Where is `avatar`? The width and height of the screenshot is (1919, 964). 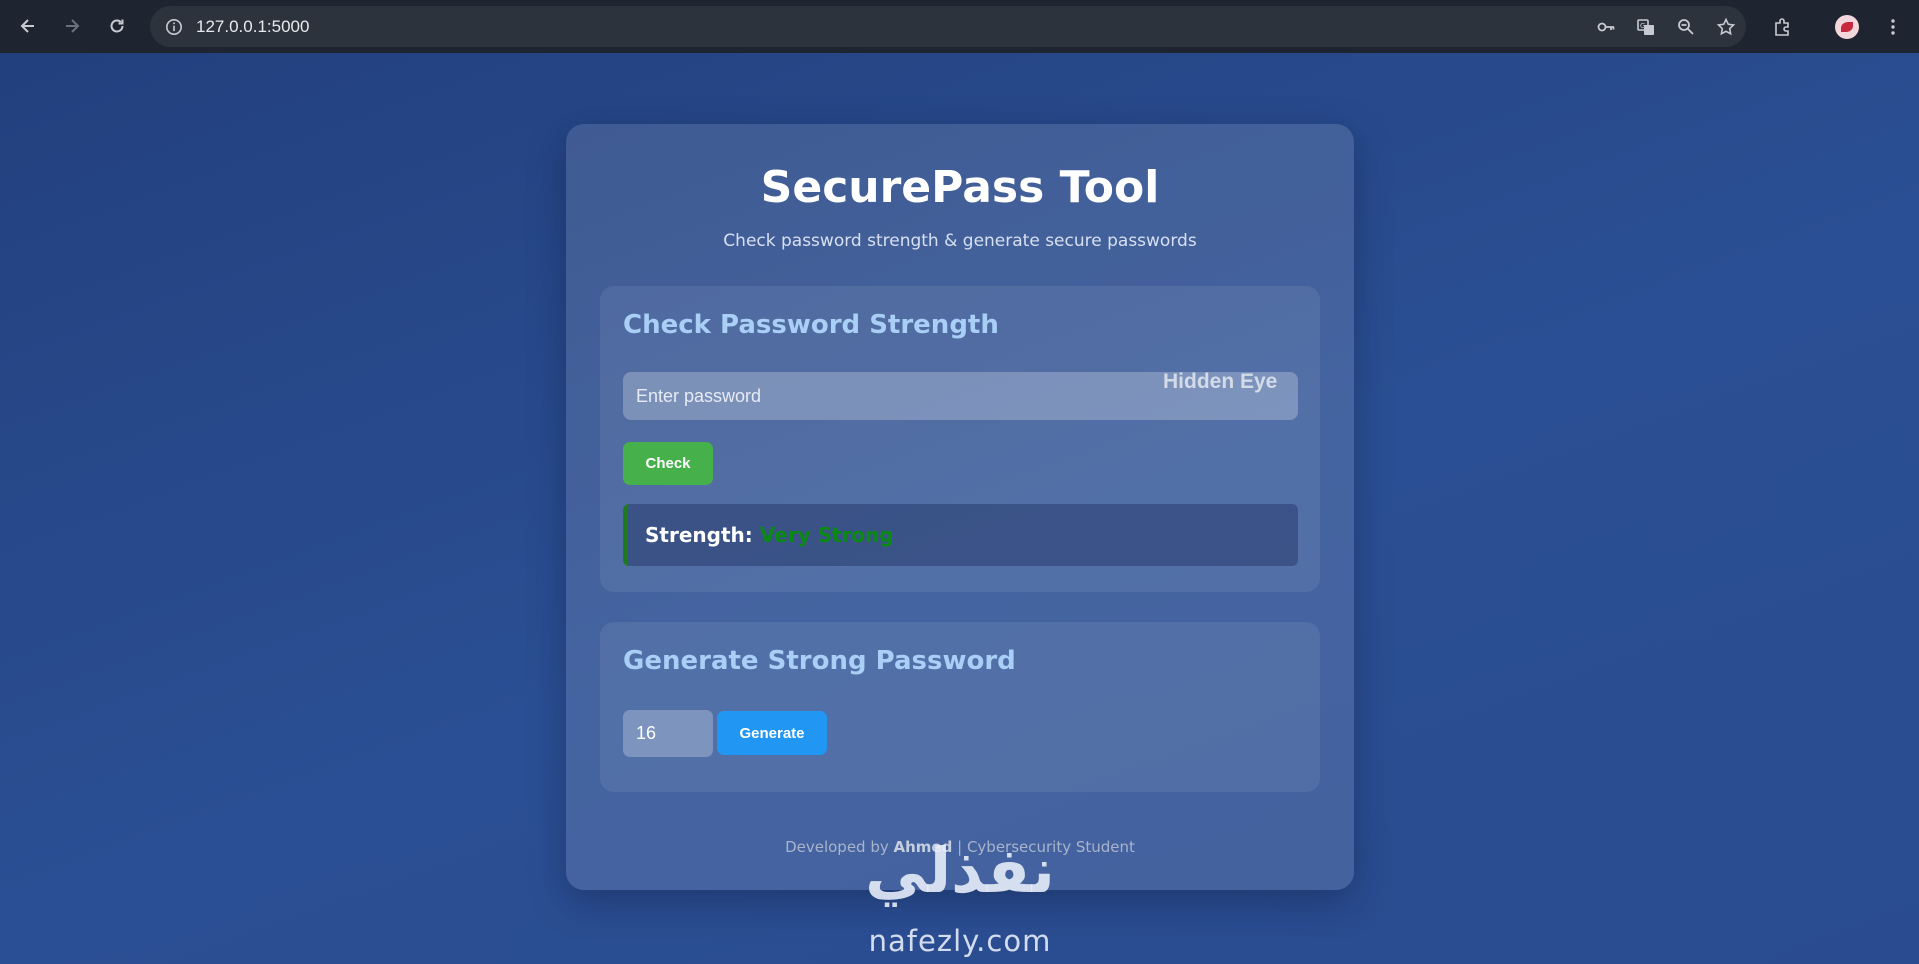 avatar is located at coordinates (1847, 26).